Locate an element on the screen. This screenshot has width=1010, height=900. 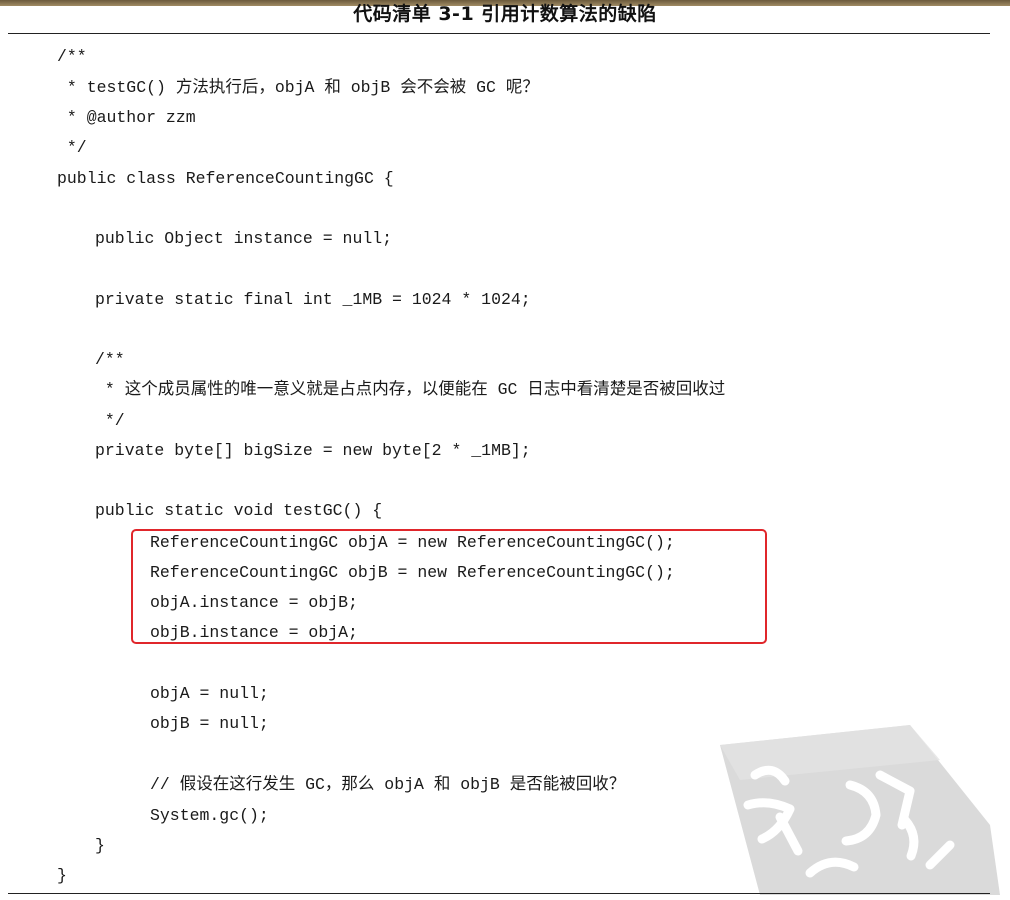
seal-watermark is located at coordinates (850, 800).